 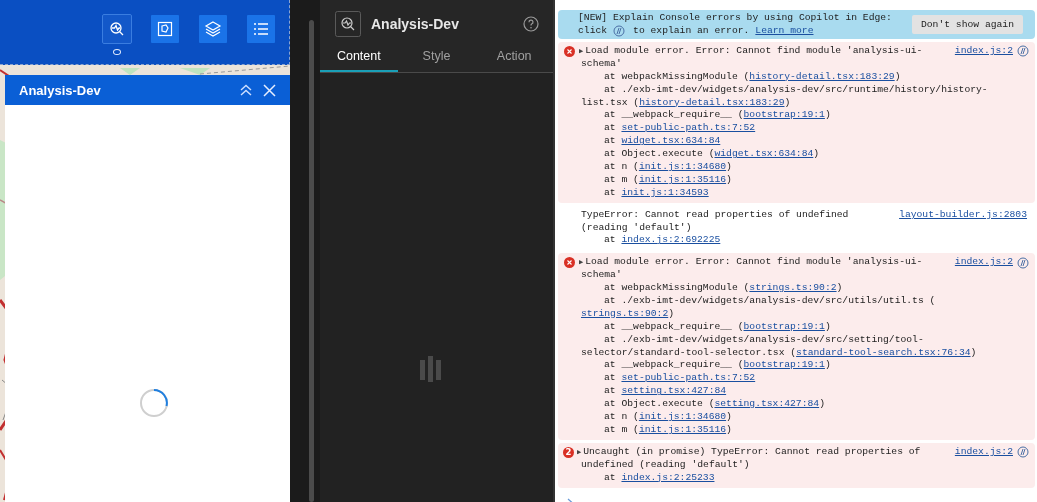 What do you see at coordinates (610, 103) in the screenshot?
I see `console-text: list.tsx (` at bounding box center [610, 103].